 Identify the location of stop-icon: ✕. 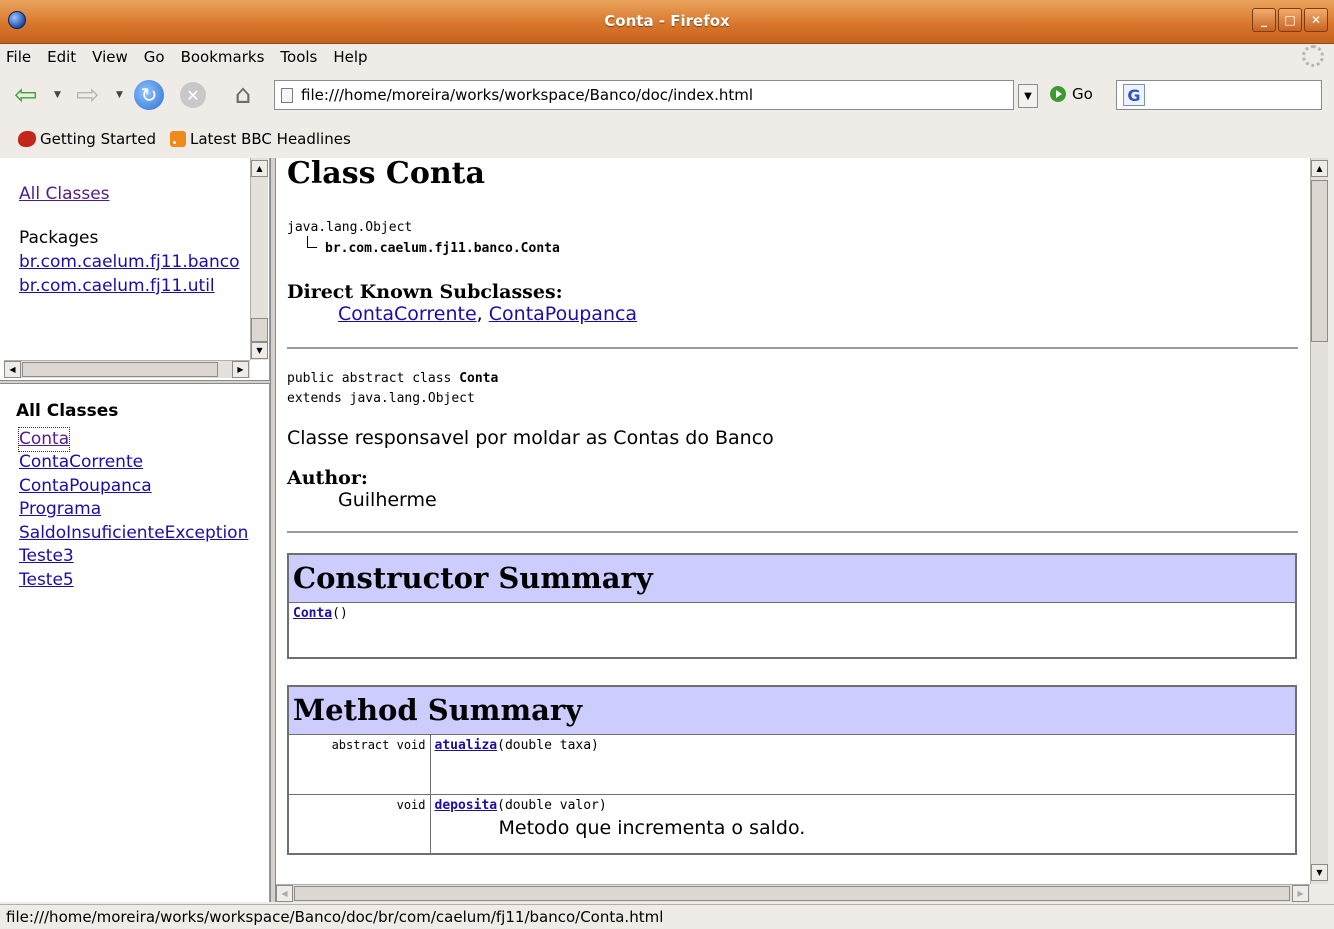
(193, 95).